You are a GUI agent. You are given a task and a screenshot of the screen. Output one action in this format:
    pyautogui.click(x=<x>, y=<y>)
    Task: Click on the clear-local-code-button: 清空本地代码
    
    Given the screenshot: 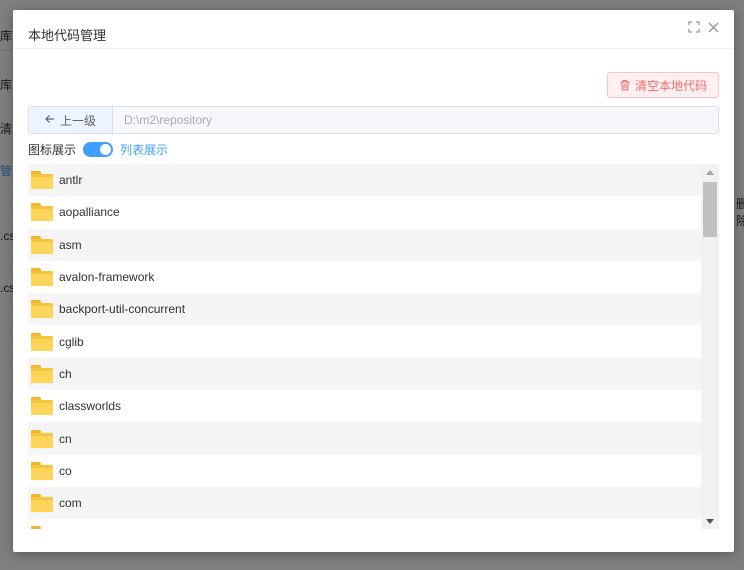 What is the action you would take?
    pyautogui.click(x=663, y=85)
    